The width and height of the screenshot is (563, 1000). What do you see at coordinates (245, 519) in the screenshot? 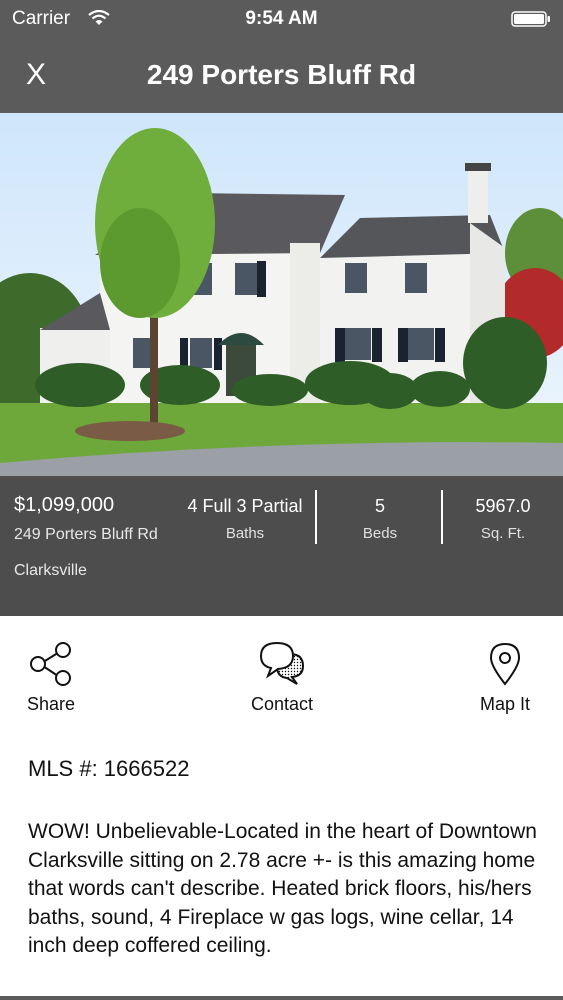
I see `baths-stat: 4 Full 3 Partial Baths` at bounding box center [245, 519].